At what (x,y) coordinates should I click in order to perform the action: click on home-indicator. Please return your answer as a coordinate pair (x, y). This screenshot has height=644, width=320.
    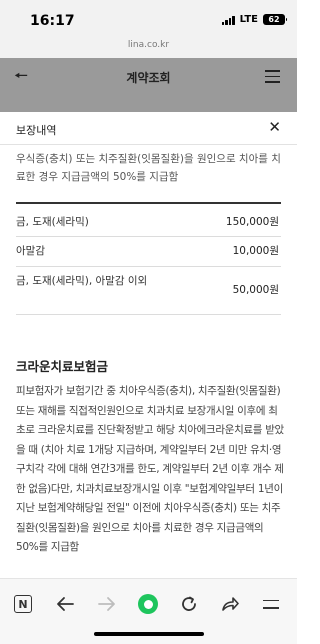
    Looking at the image, I should click on (149, 634).